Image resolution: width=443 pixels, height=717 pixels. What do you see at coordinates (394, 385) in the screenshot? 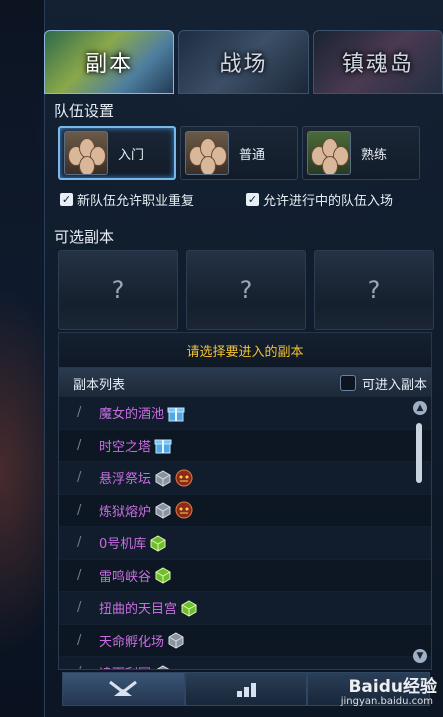
I see `enterable-label: 可进入副本` at bounding box center [394, 385].